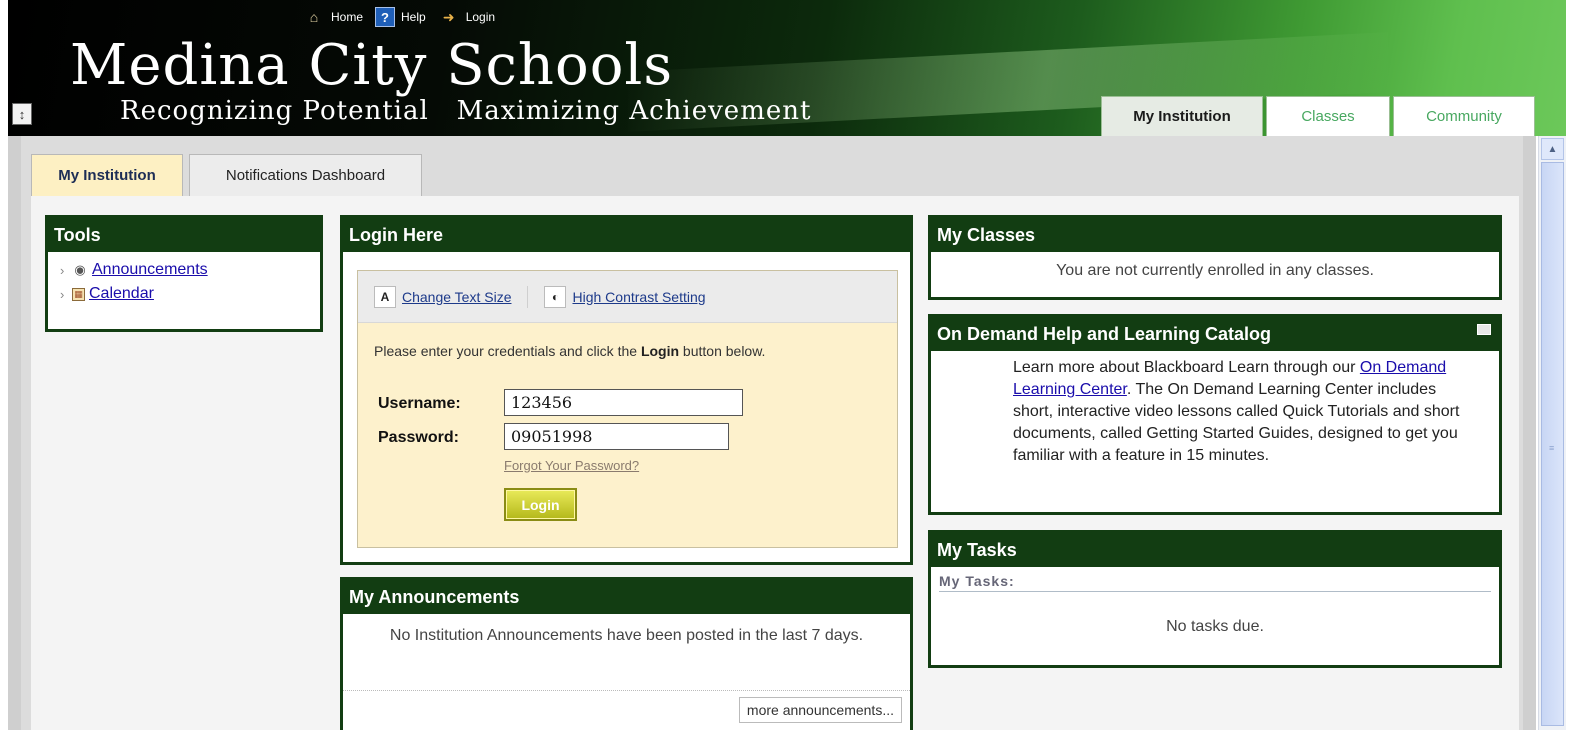 This screenshot has width=1574, height=730. What do you see at coordinates (80, 269) in the screenshot?
I see `speaker-icon: ◉` at bounding box center [80, 269].